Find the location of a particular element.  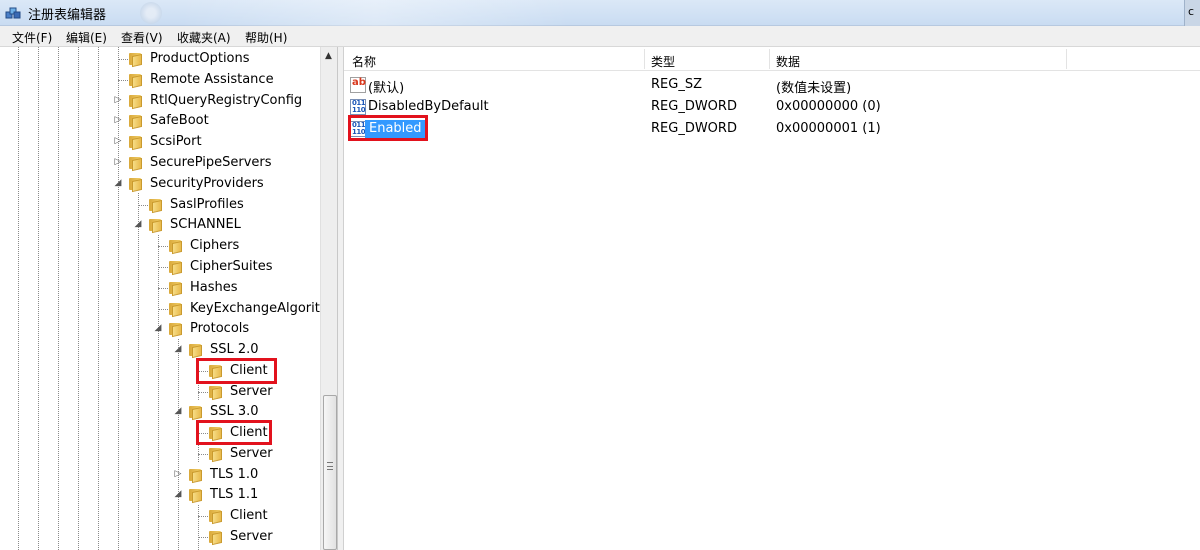

menu-edit: 编辑(E) is located at coordinates (86, 37).